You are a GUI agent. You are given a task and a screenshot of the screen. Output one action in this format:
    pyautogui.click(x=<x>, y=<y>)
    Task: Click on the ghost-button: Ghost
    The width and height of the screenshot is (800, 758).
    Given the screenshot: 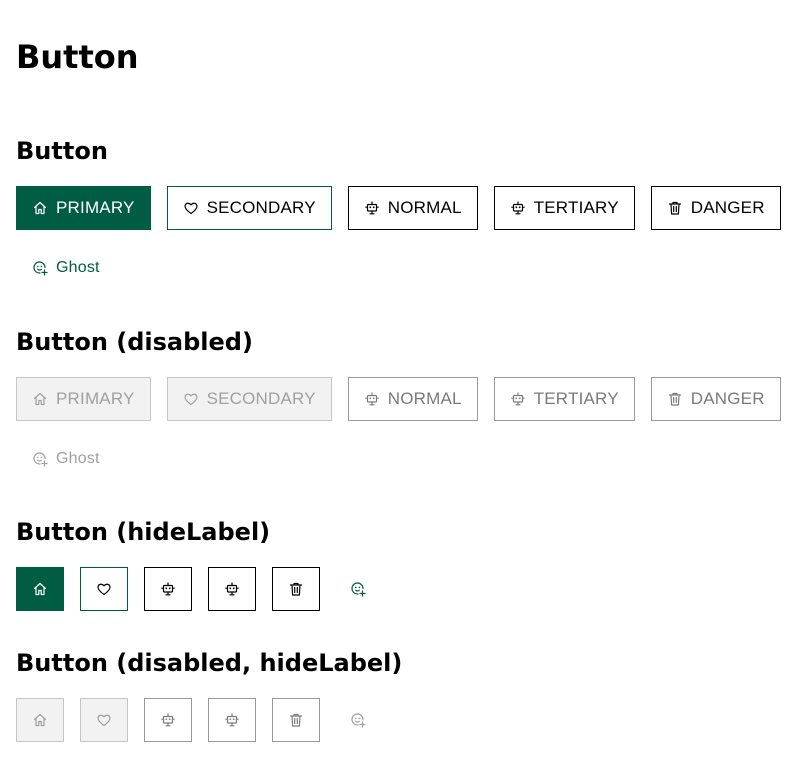 What is the action you would take?
    pyautogui.click(x=66, y=268)
    